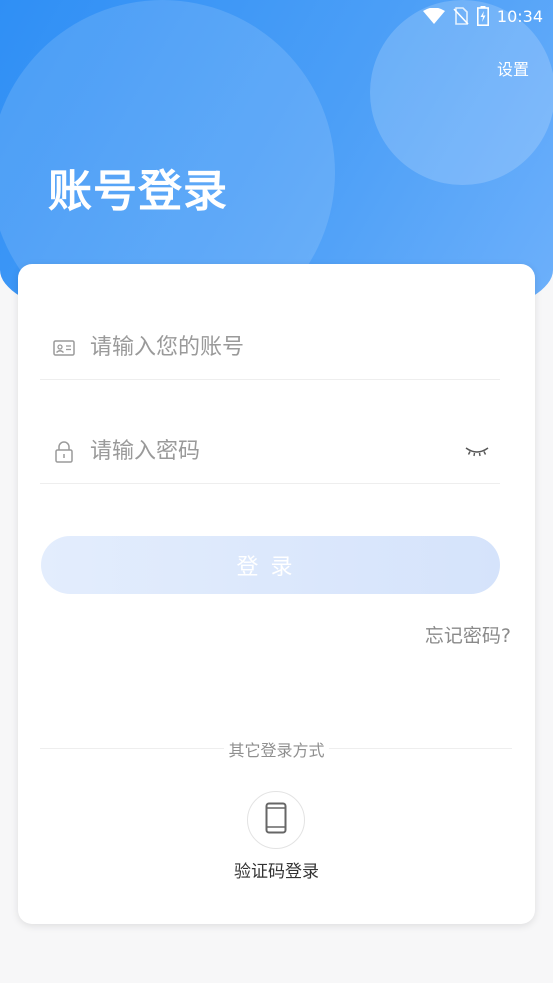  I want to click on password-field, so click(270, 452).